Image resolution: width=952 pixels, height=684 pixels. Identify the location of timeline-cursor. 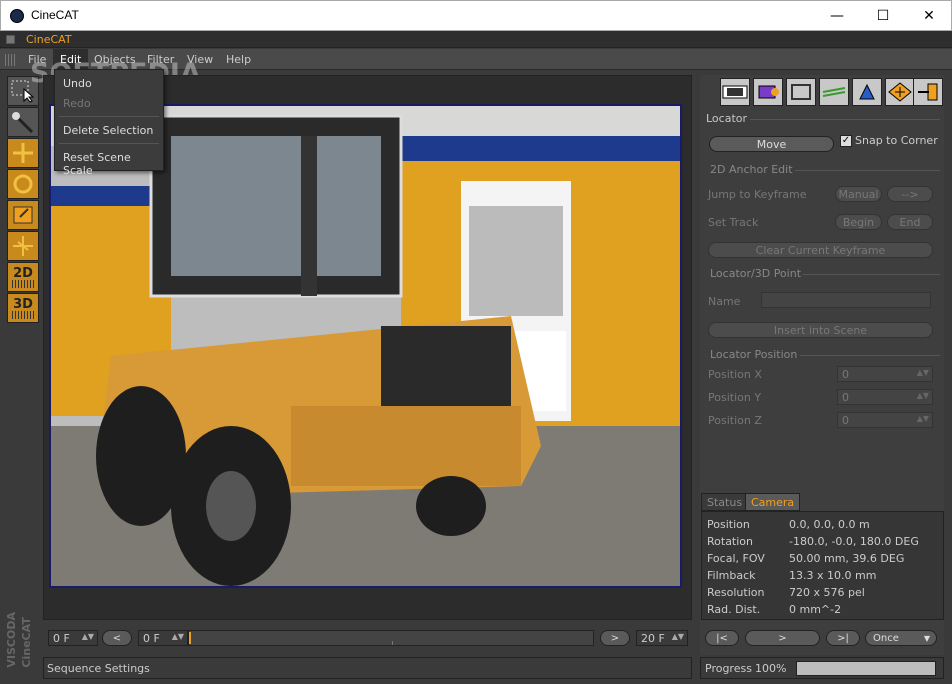
(190, 638).